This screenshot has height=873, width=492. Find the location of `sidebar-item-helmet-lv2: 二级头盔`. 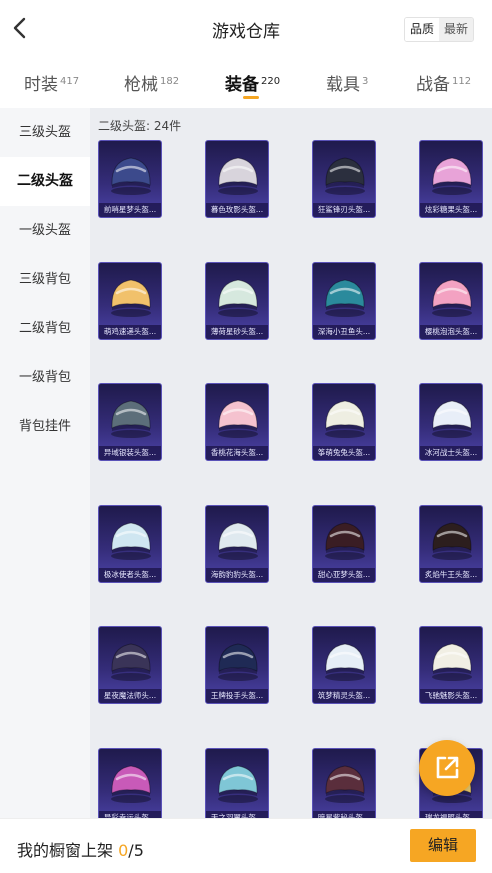

sidebar-item-helmet-lv2: 二级头盔 is located at coordinates (45, 181).